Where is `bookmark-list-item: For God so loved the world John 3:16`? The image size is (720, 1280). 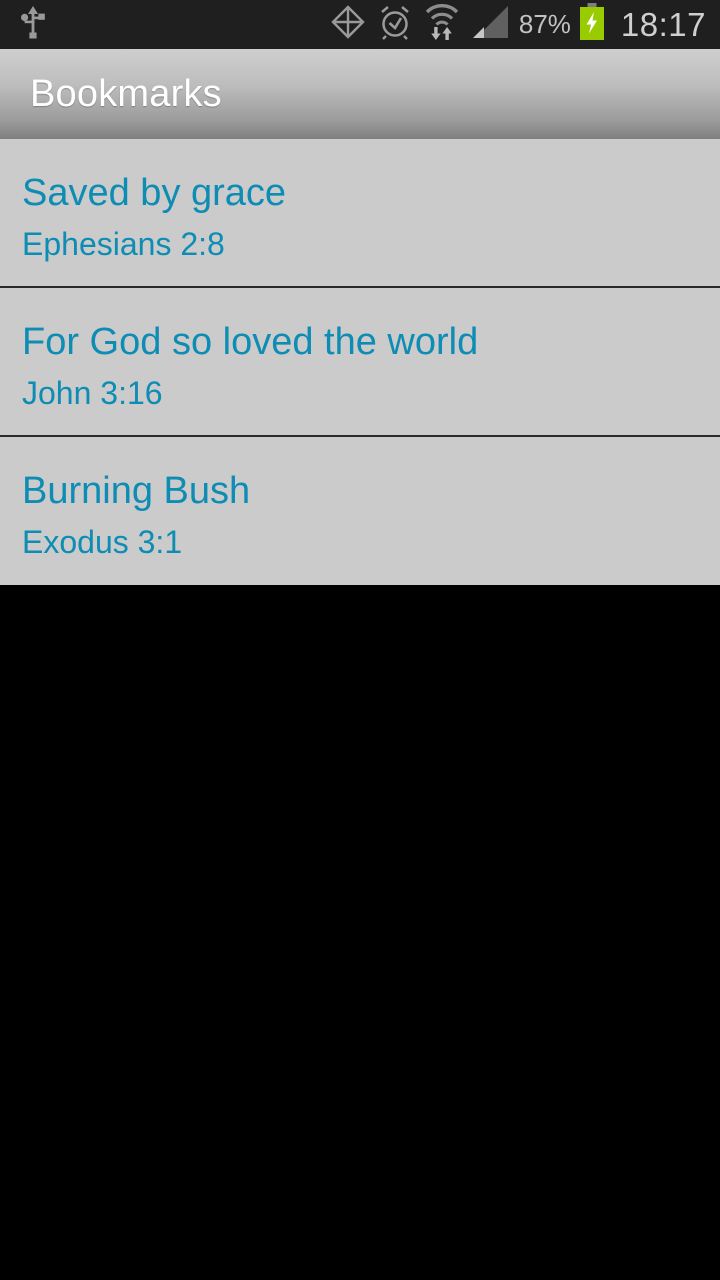 bookmark-list-item: For God so loved the world John 3:16 is located at coordinates (360, 362).